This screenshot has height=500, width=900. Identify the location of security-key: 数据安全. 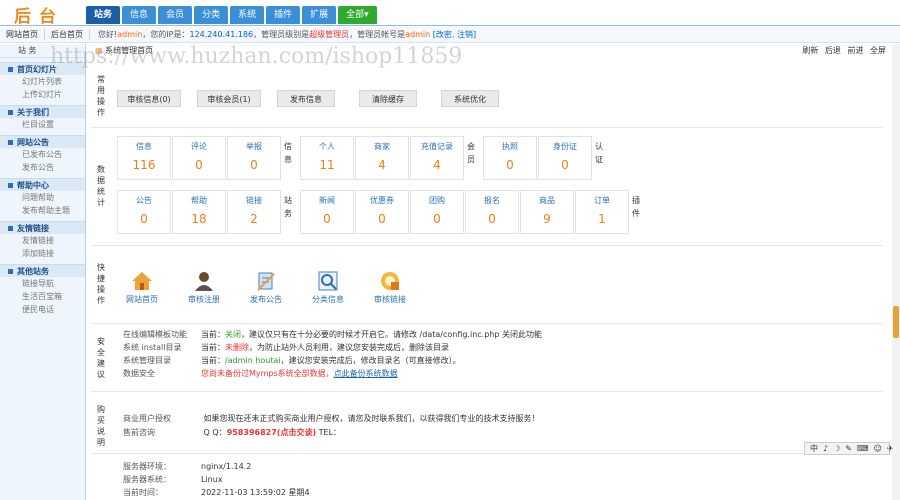
(139, 373).